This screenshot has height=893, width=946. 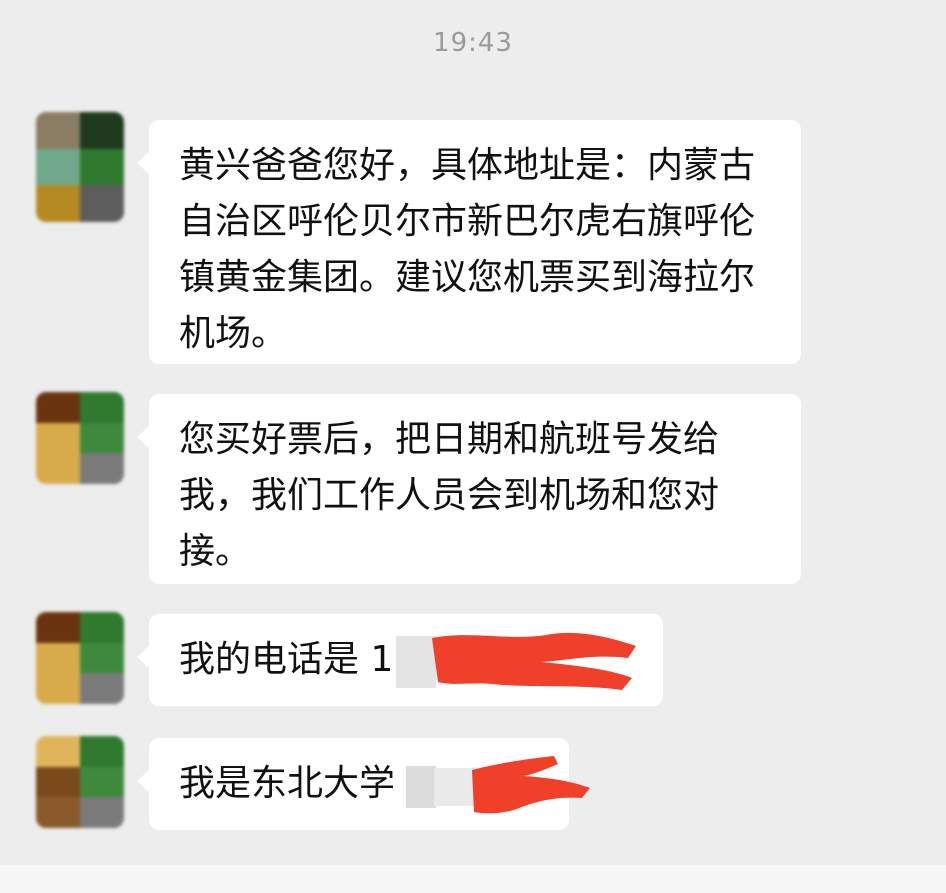 I want to click on message-text: 您买好票后，把日期和航班号发给我，我们工作人员会到机场和您对接。, so click(x=449, y=495).